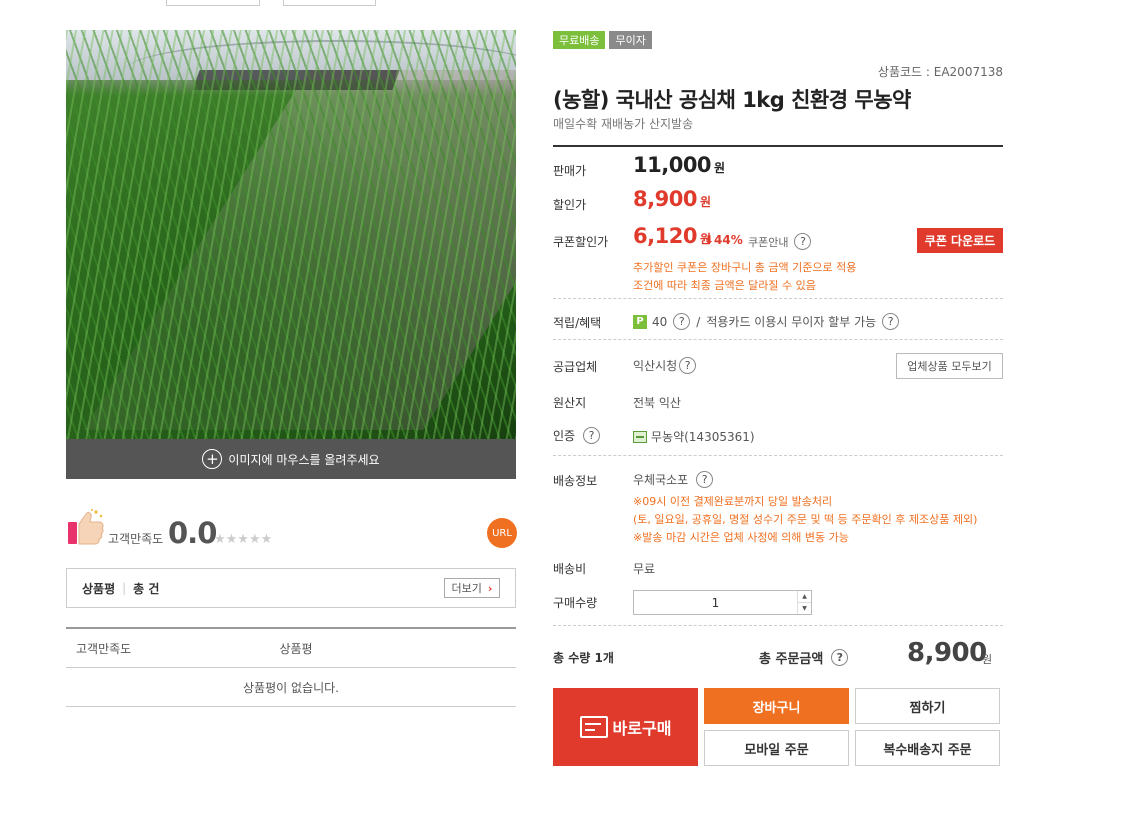 The height and width of the screenshot is (826, 1132). I want to click on quantity-stepper: 1 ▲ ▼, so click(722, 602).